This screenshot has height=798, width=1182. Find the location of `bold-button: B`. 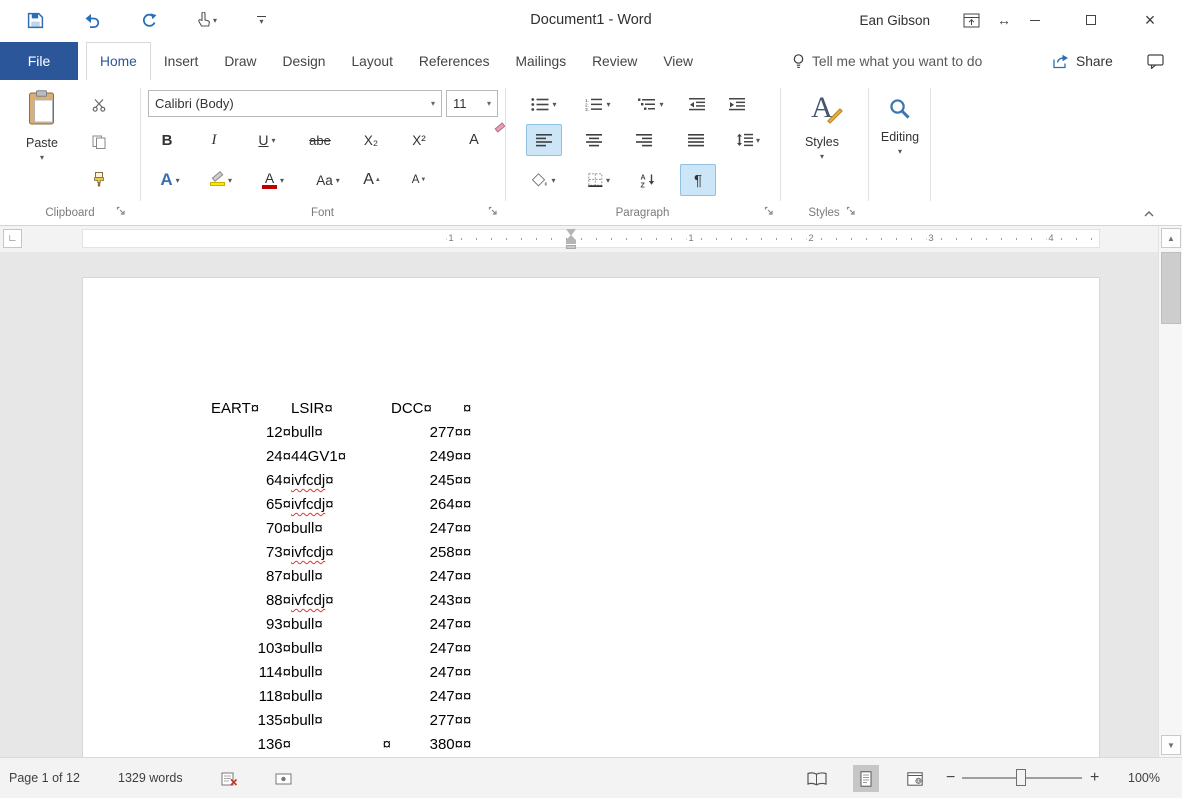

bold-button: B is located at coordinates (167, 140).